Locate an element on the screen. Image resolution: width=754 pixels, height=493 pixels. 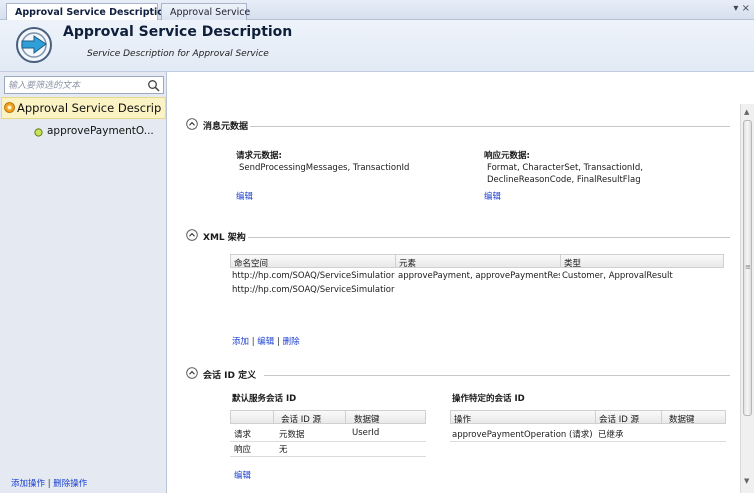
tree-item-service: Approval Service Descrip is located at coordinates (83, 108).